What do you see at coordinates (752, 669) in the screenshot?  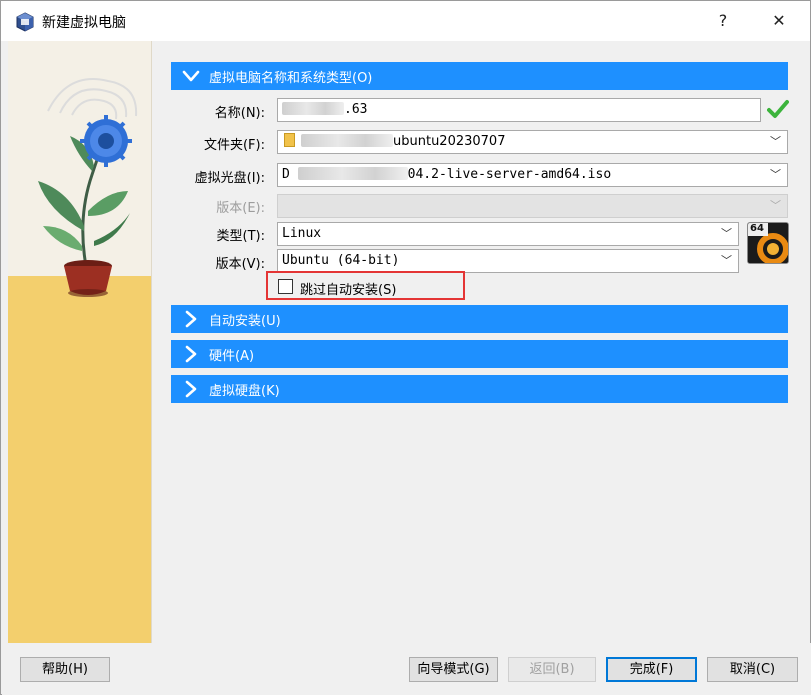 I see `cancel-button: 取消(C)` at bounding box center [752, 669].